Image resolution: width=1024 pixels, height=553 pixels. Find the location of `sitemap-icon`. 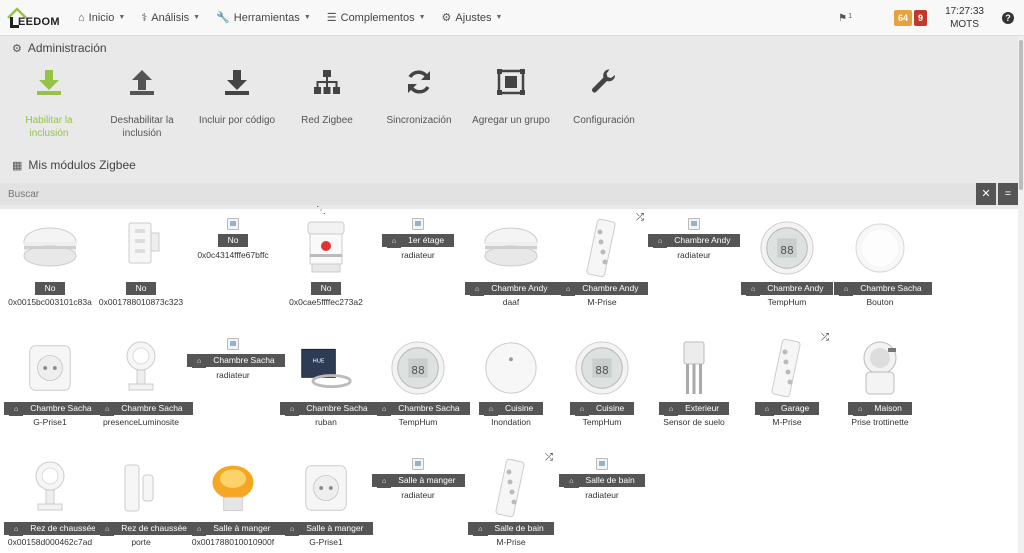

sitemap-icon is located at coordinates (327, 82).